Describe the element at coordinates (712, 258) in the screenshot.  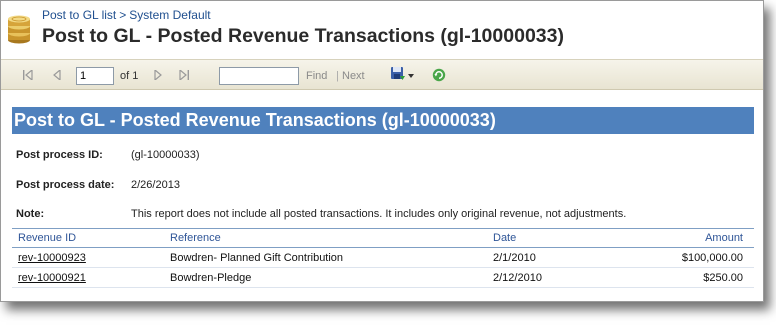
I see `amount-cell: $100,000.00` at that location.